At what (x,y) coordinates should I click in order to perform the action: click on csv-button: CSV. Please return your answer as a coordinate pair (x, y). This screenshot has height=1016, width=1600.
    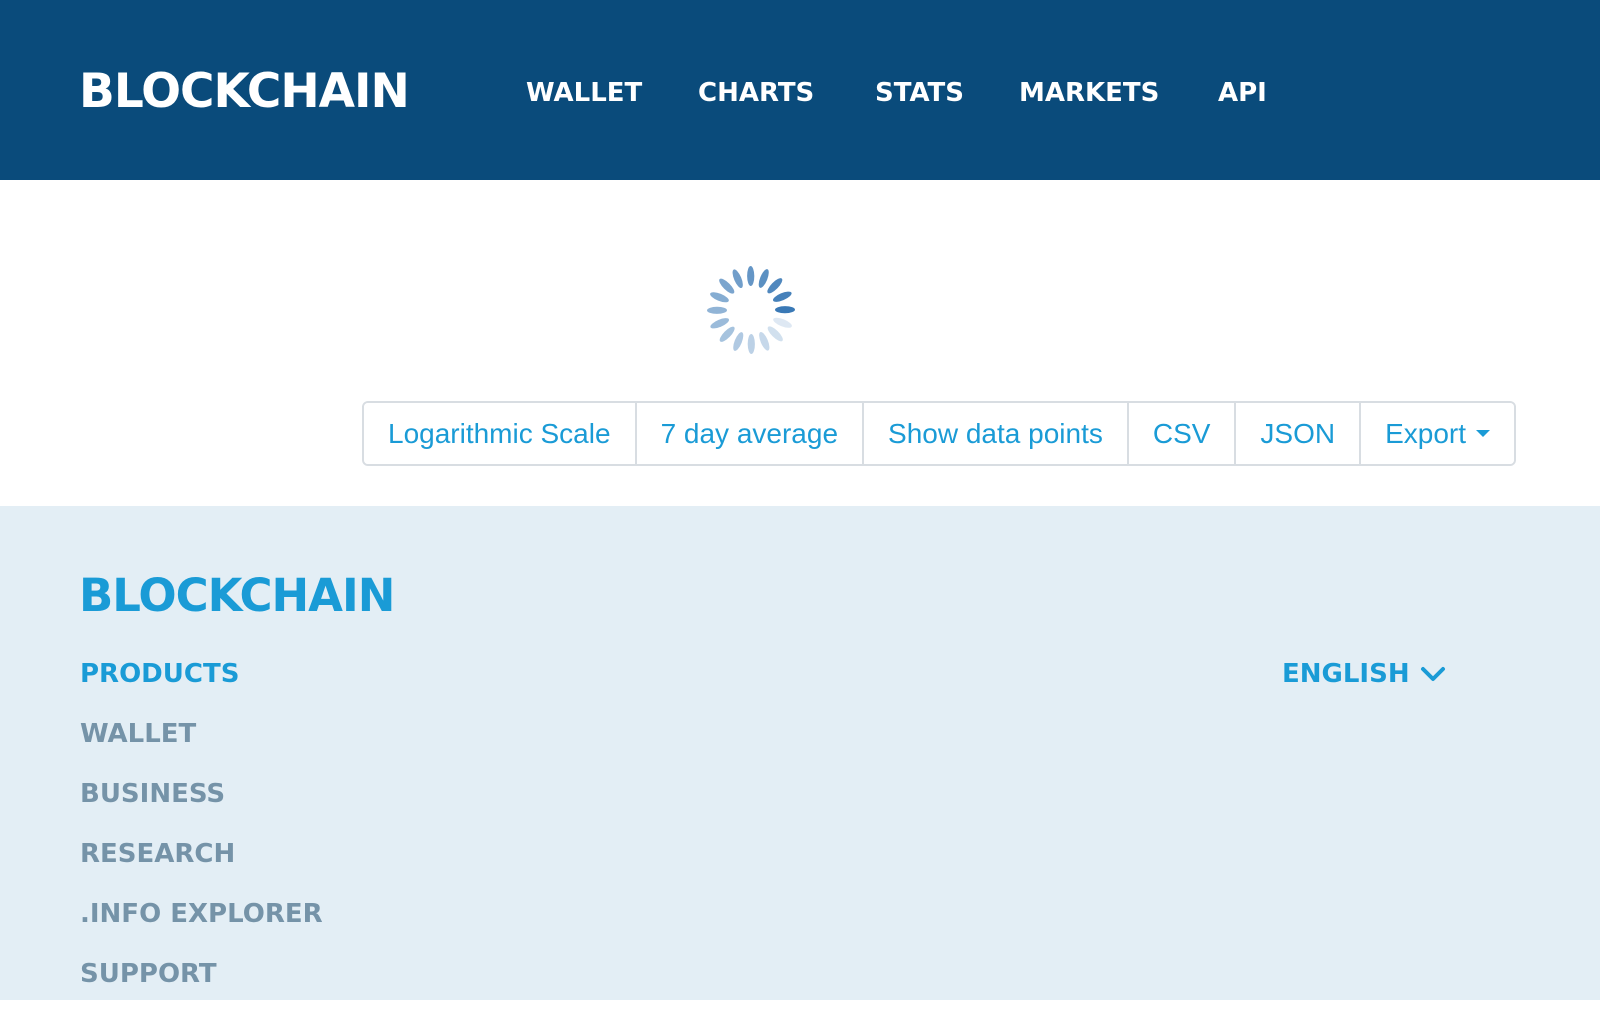
    Looking at the image, I should click on (1182, 433).